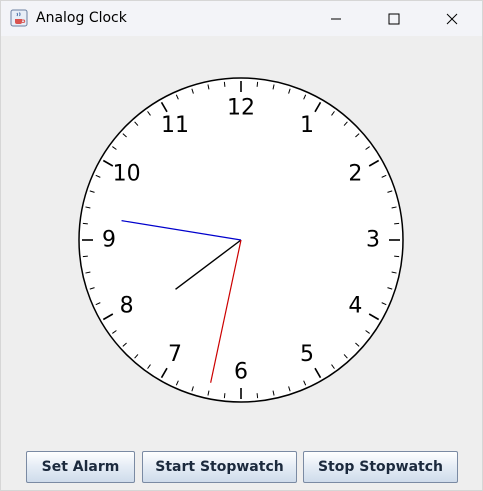  Describe the element at coordinates (241, 18) in the screenshot. I see `title-bar: Analog Clock` at that location.